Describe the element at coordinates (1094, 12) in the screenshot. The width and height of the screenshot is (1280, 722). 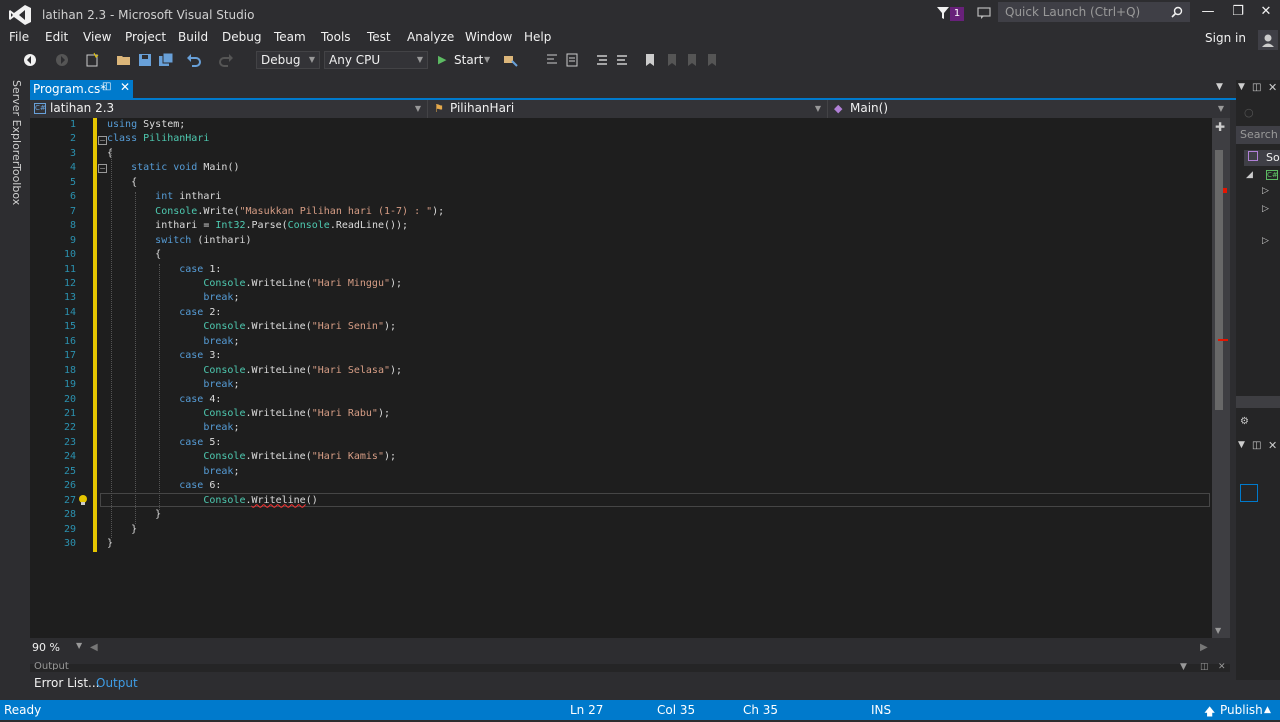
I see `quick-launch-input: Quick Launch (Ctrl+Q)` at that location.